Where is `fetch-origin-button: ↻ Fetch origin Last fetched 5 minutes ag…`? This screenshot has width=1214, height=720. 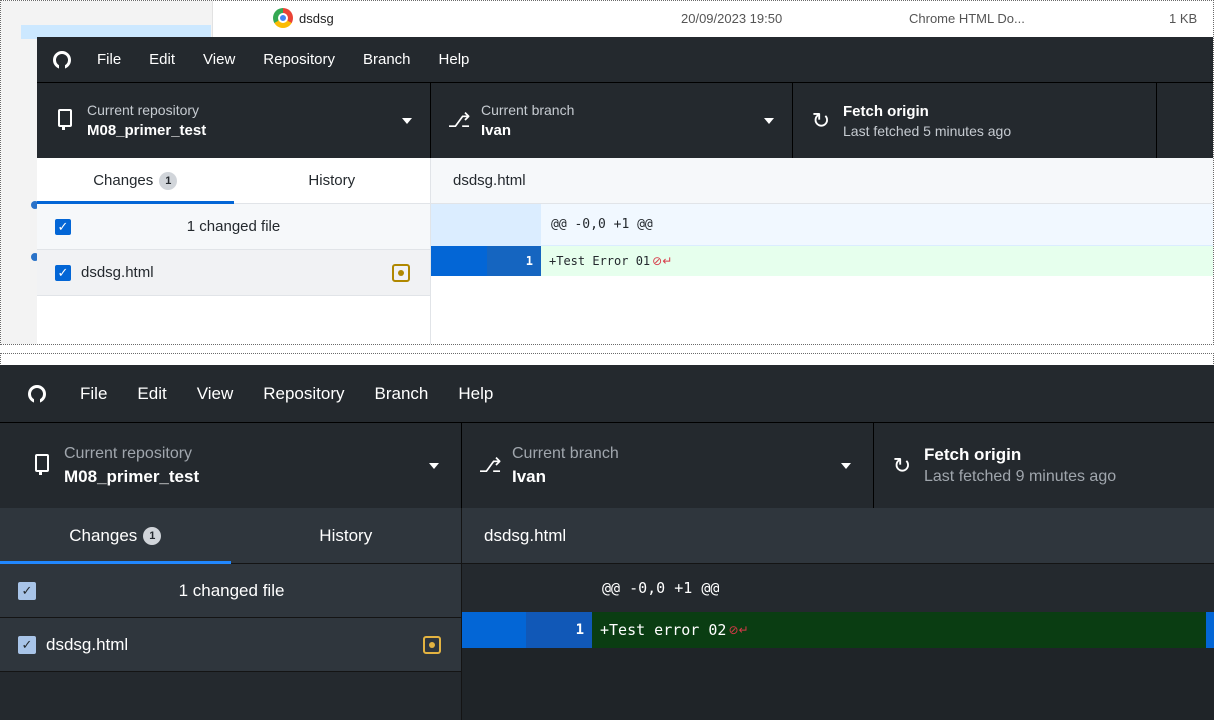 fetch-origin-button: ↻ Fetch origin Last fetched 5 minutes ag… is located at coordinates (975, 120).